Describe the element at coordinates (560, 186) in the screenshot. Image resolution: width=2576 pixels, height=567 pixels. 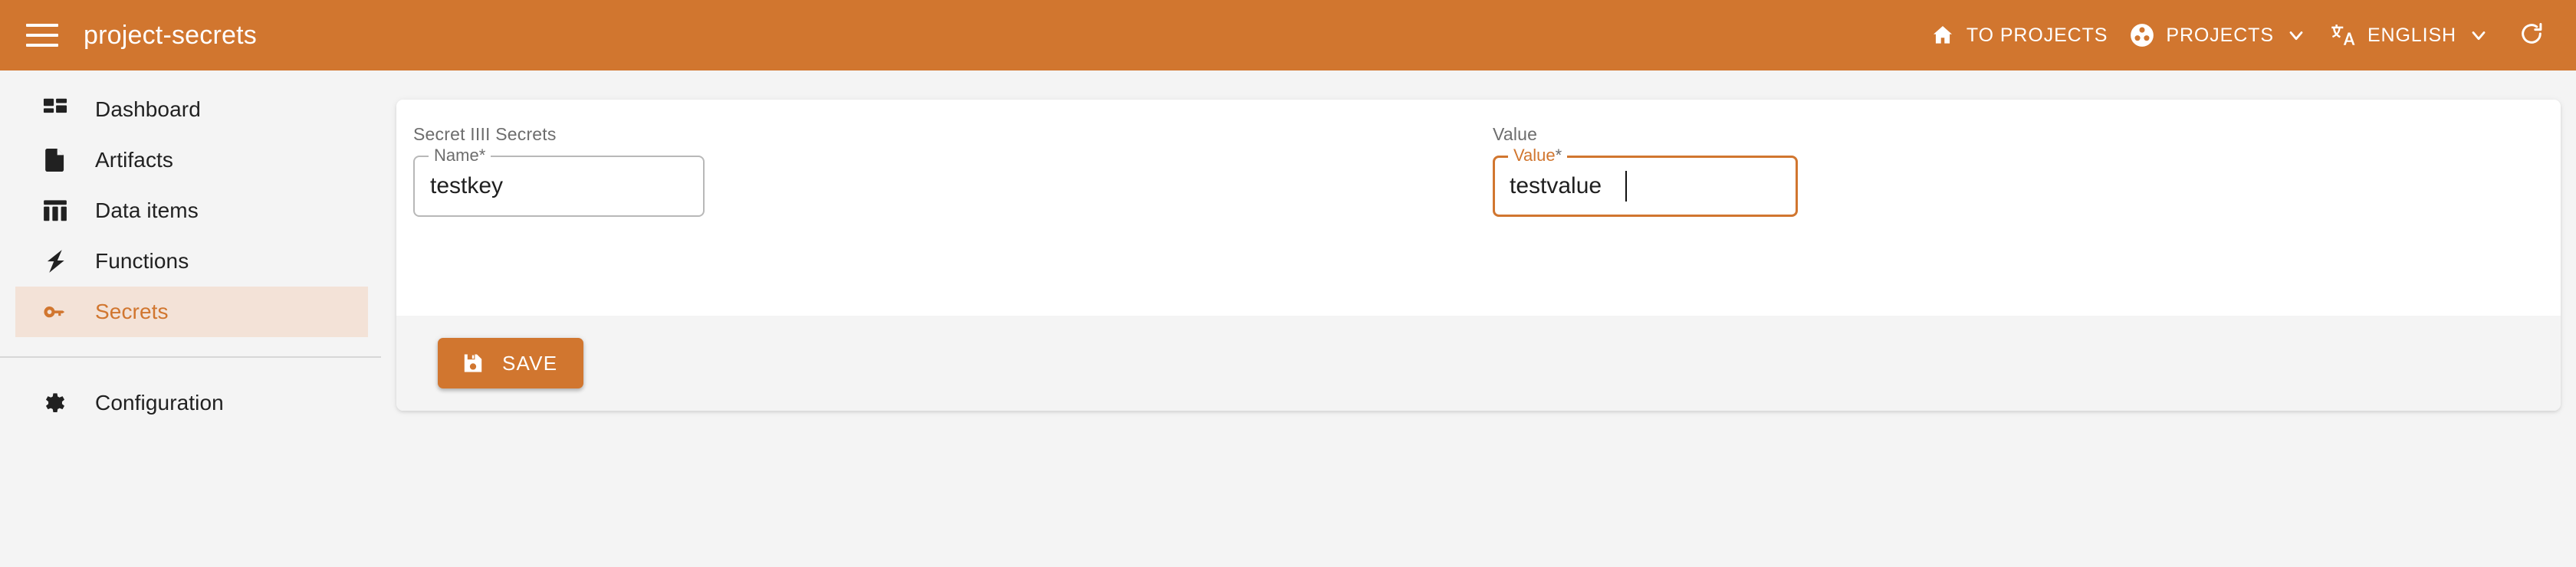
I see `name-input` at that location.